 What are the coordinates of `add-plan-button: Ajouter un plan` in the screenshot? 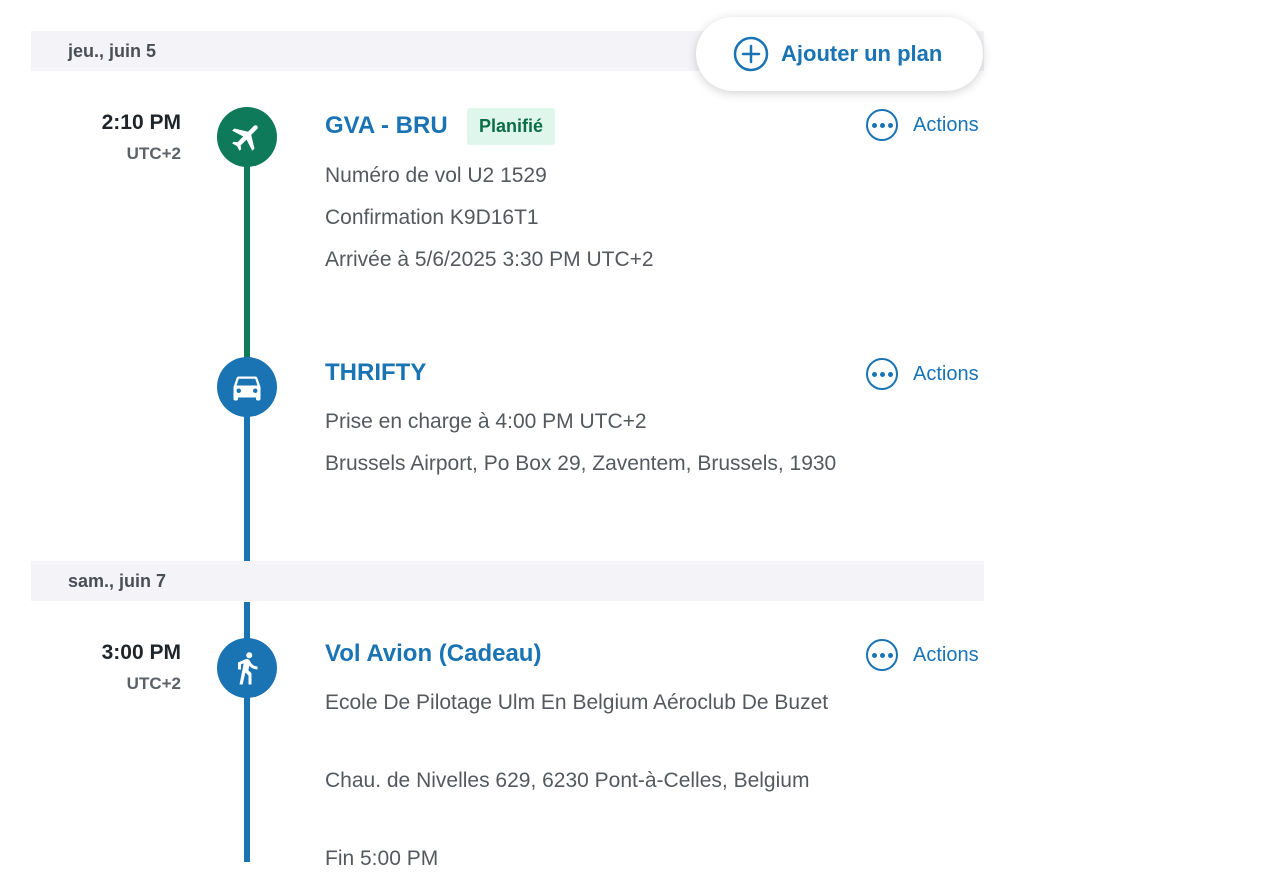 It's located at (839, 54).